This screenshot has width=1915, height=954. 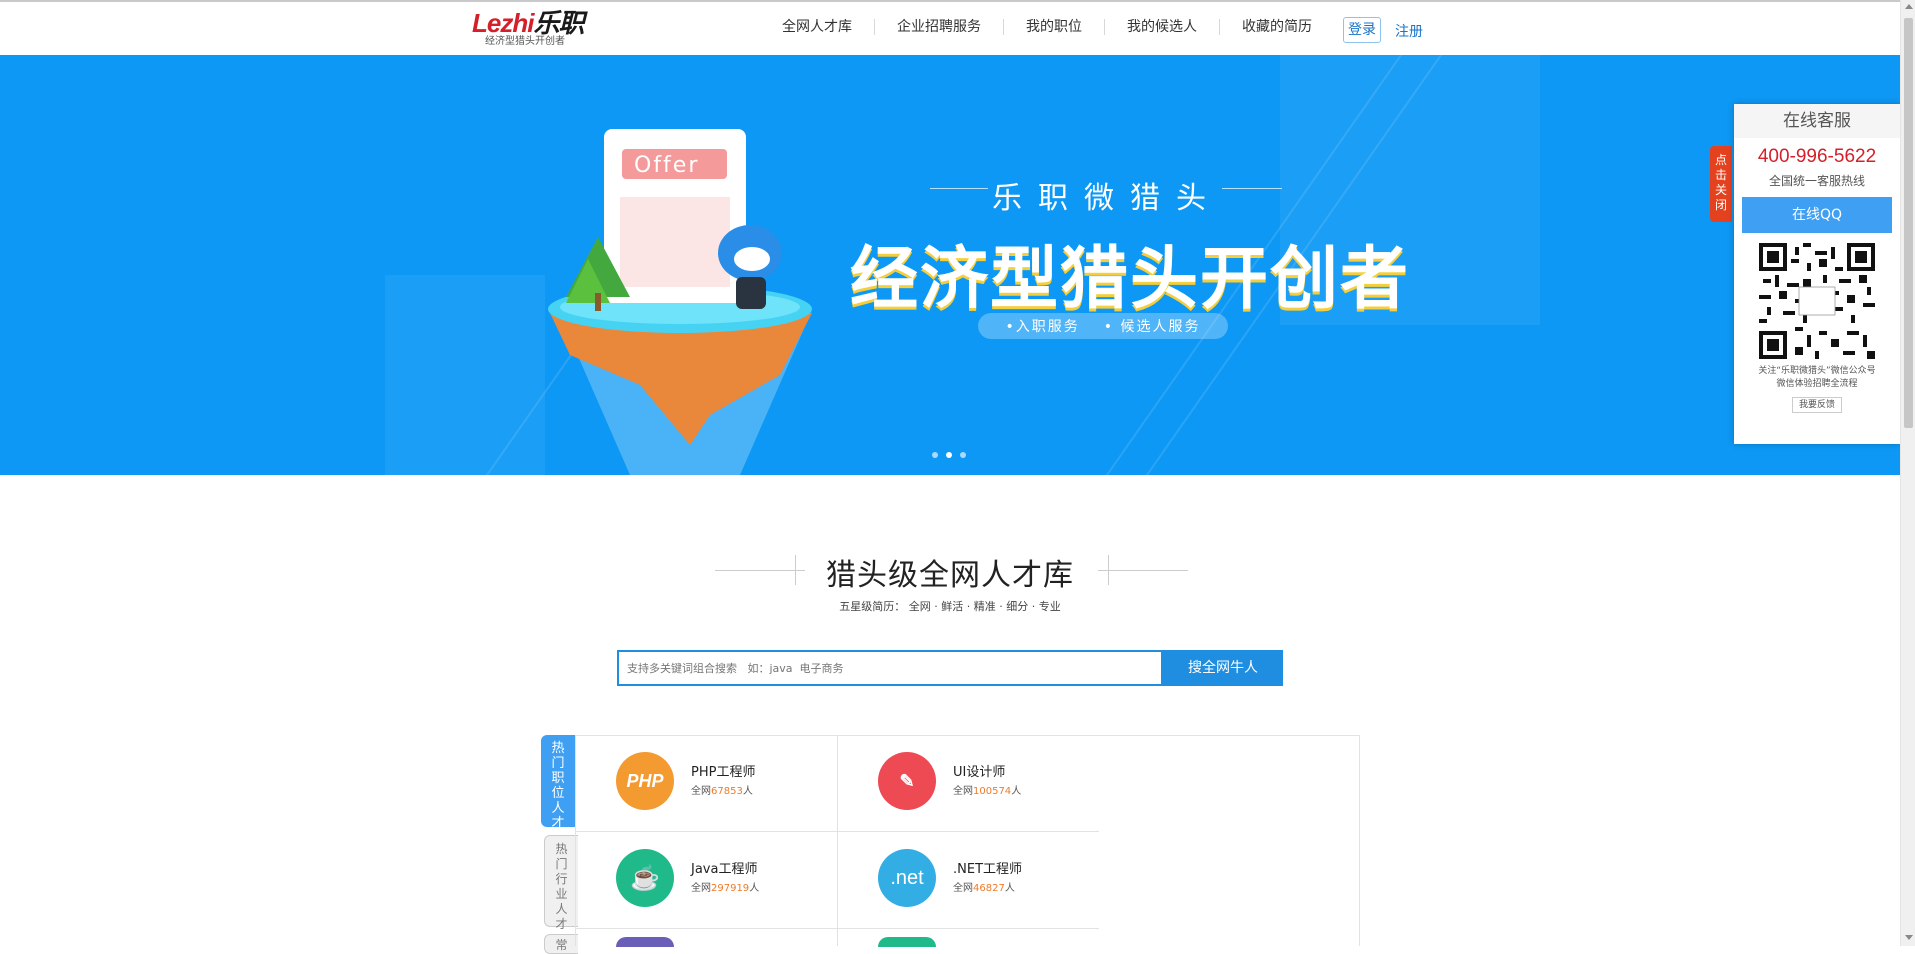 What do you see at coordinates (1130, 279) in the screenshot?
I see `banner-title: 经济型猎头开创者` at bounding box center [1130, 279].